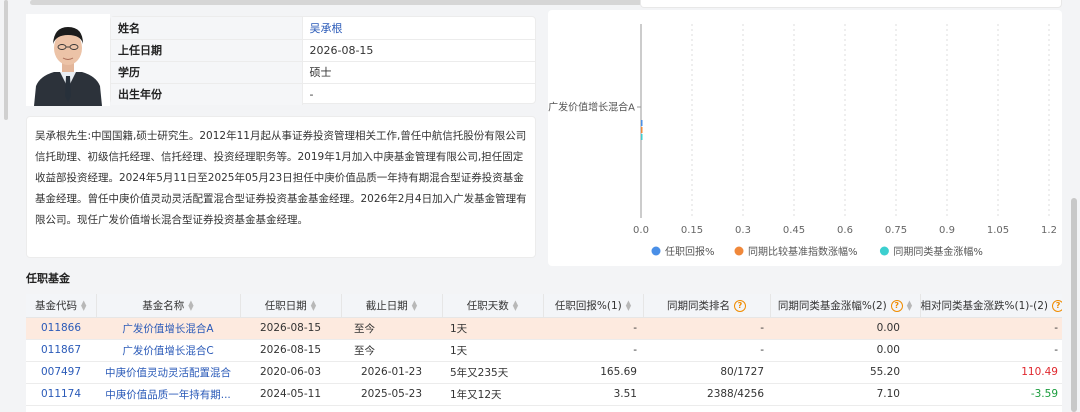 This screenshot has height=412, width=1080. I want to click on legend-label: 同期同类基金涨幅%, so click(938, 251).